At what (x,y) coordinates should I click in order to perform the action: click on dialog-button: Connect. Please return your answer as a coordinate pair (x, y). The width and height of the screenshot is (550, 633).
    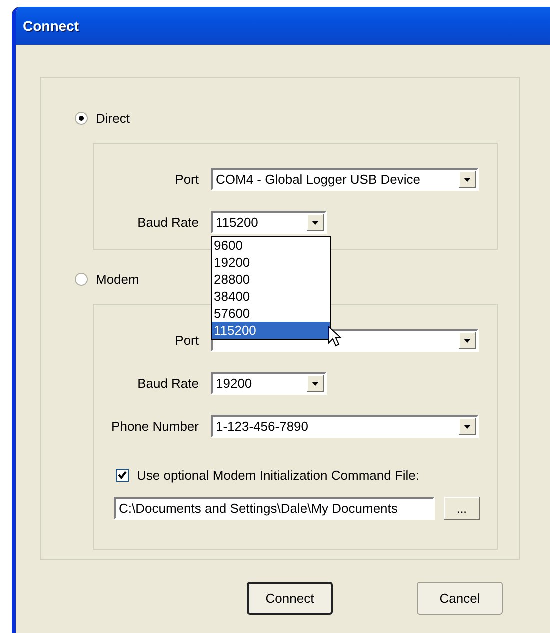
    Looking at the image, I should click on (290, 598).